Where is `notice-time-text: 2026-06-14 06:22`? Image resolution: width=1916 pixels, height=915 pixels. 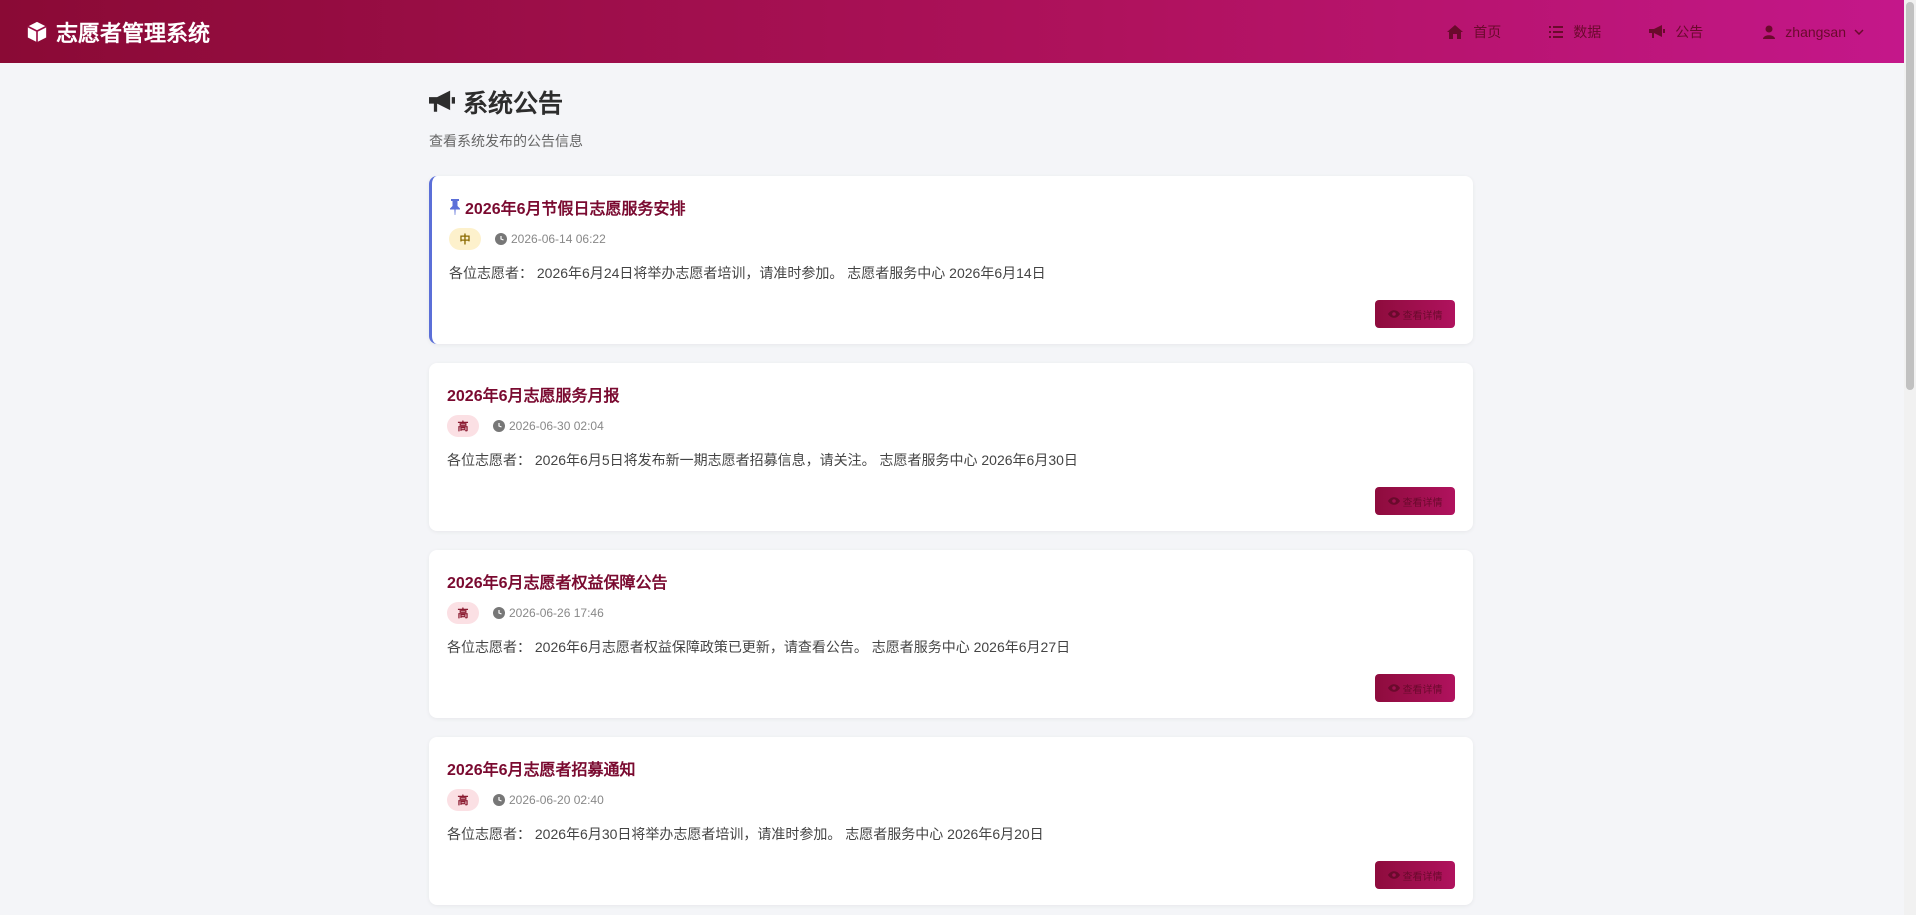 notice-time-text: 2026-06-14 06:22 is located at coordinates (558, 239).